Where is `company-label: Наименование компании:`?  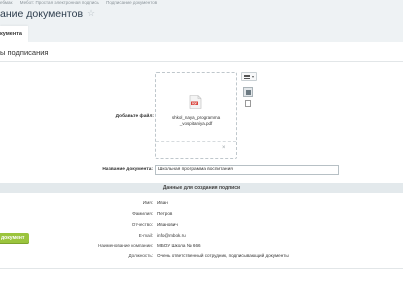
company-label: Наименование компании: is located at coordinates (125, 245).